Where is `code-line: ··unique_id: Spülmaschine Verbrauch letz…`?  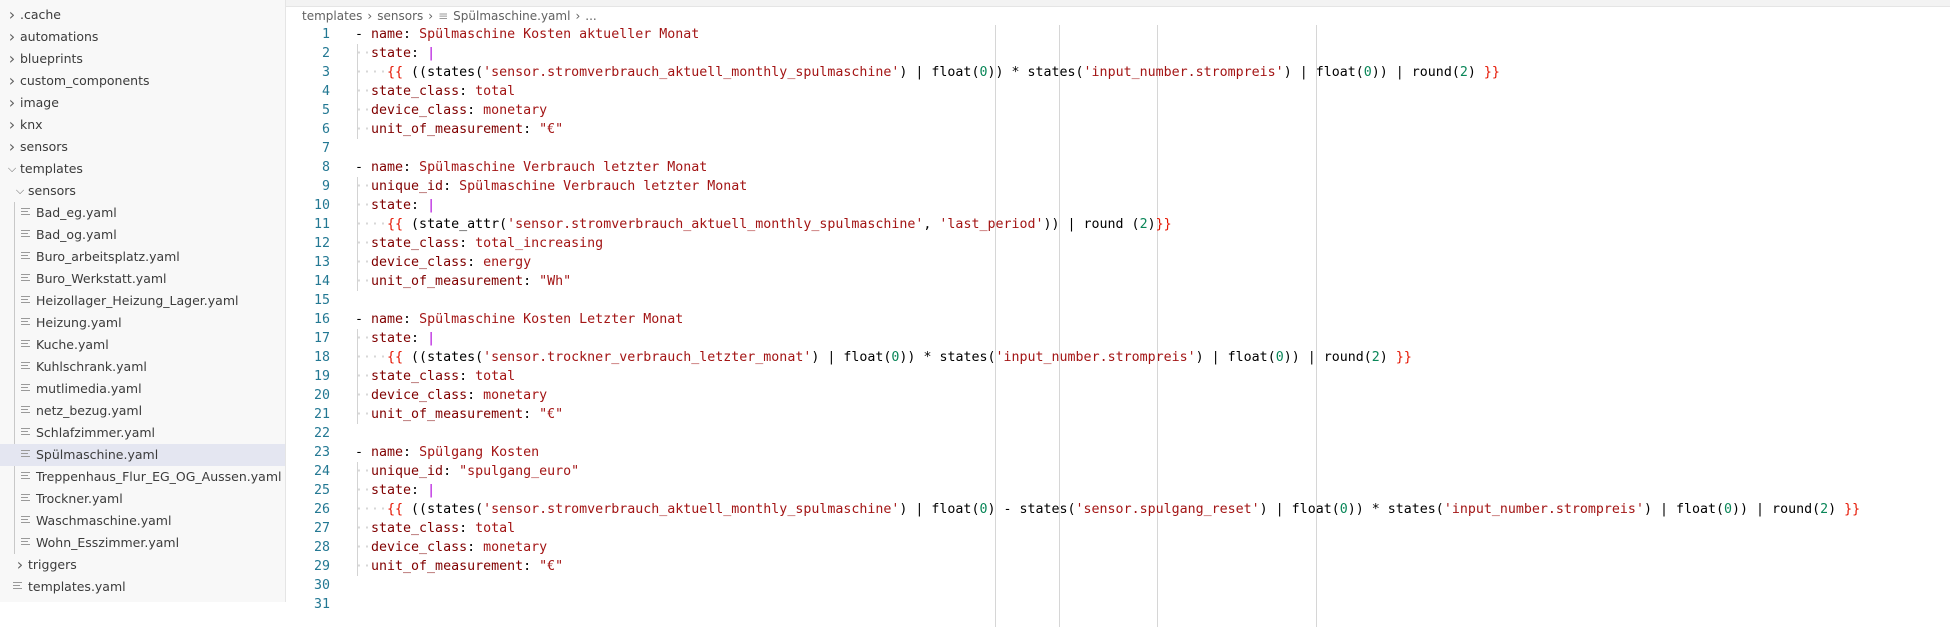 code-line: ··unique_id: Spülmaschine Verbrauch letz… is located at coordinates (551, 186).